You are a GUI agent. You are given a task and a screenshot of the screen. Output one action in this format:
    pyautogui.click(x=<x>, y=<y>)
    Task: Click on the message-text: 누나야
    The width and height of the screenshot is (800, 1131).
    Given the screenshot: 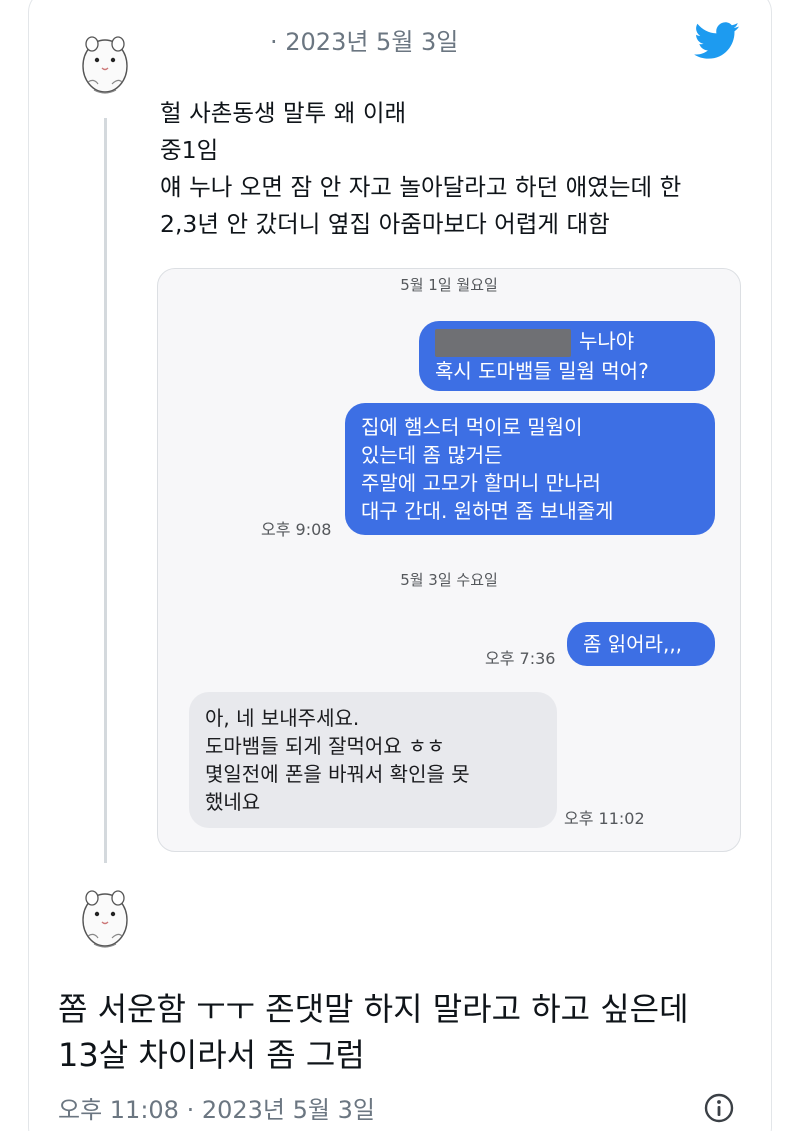 What is the action you would take?
    pyautogui.click(x=607, y=341)
    